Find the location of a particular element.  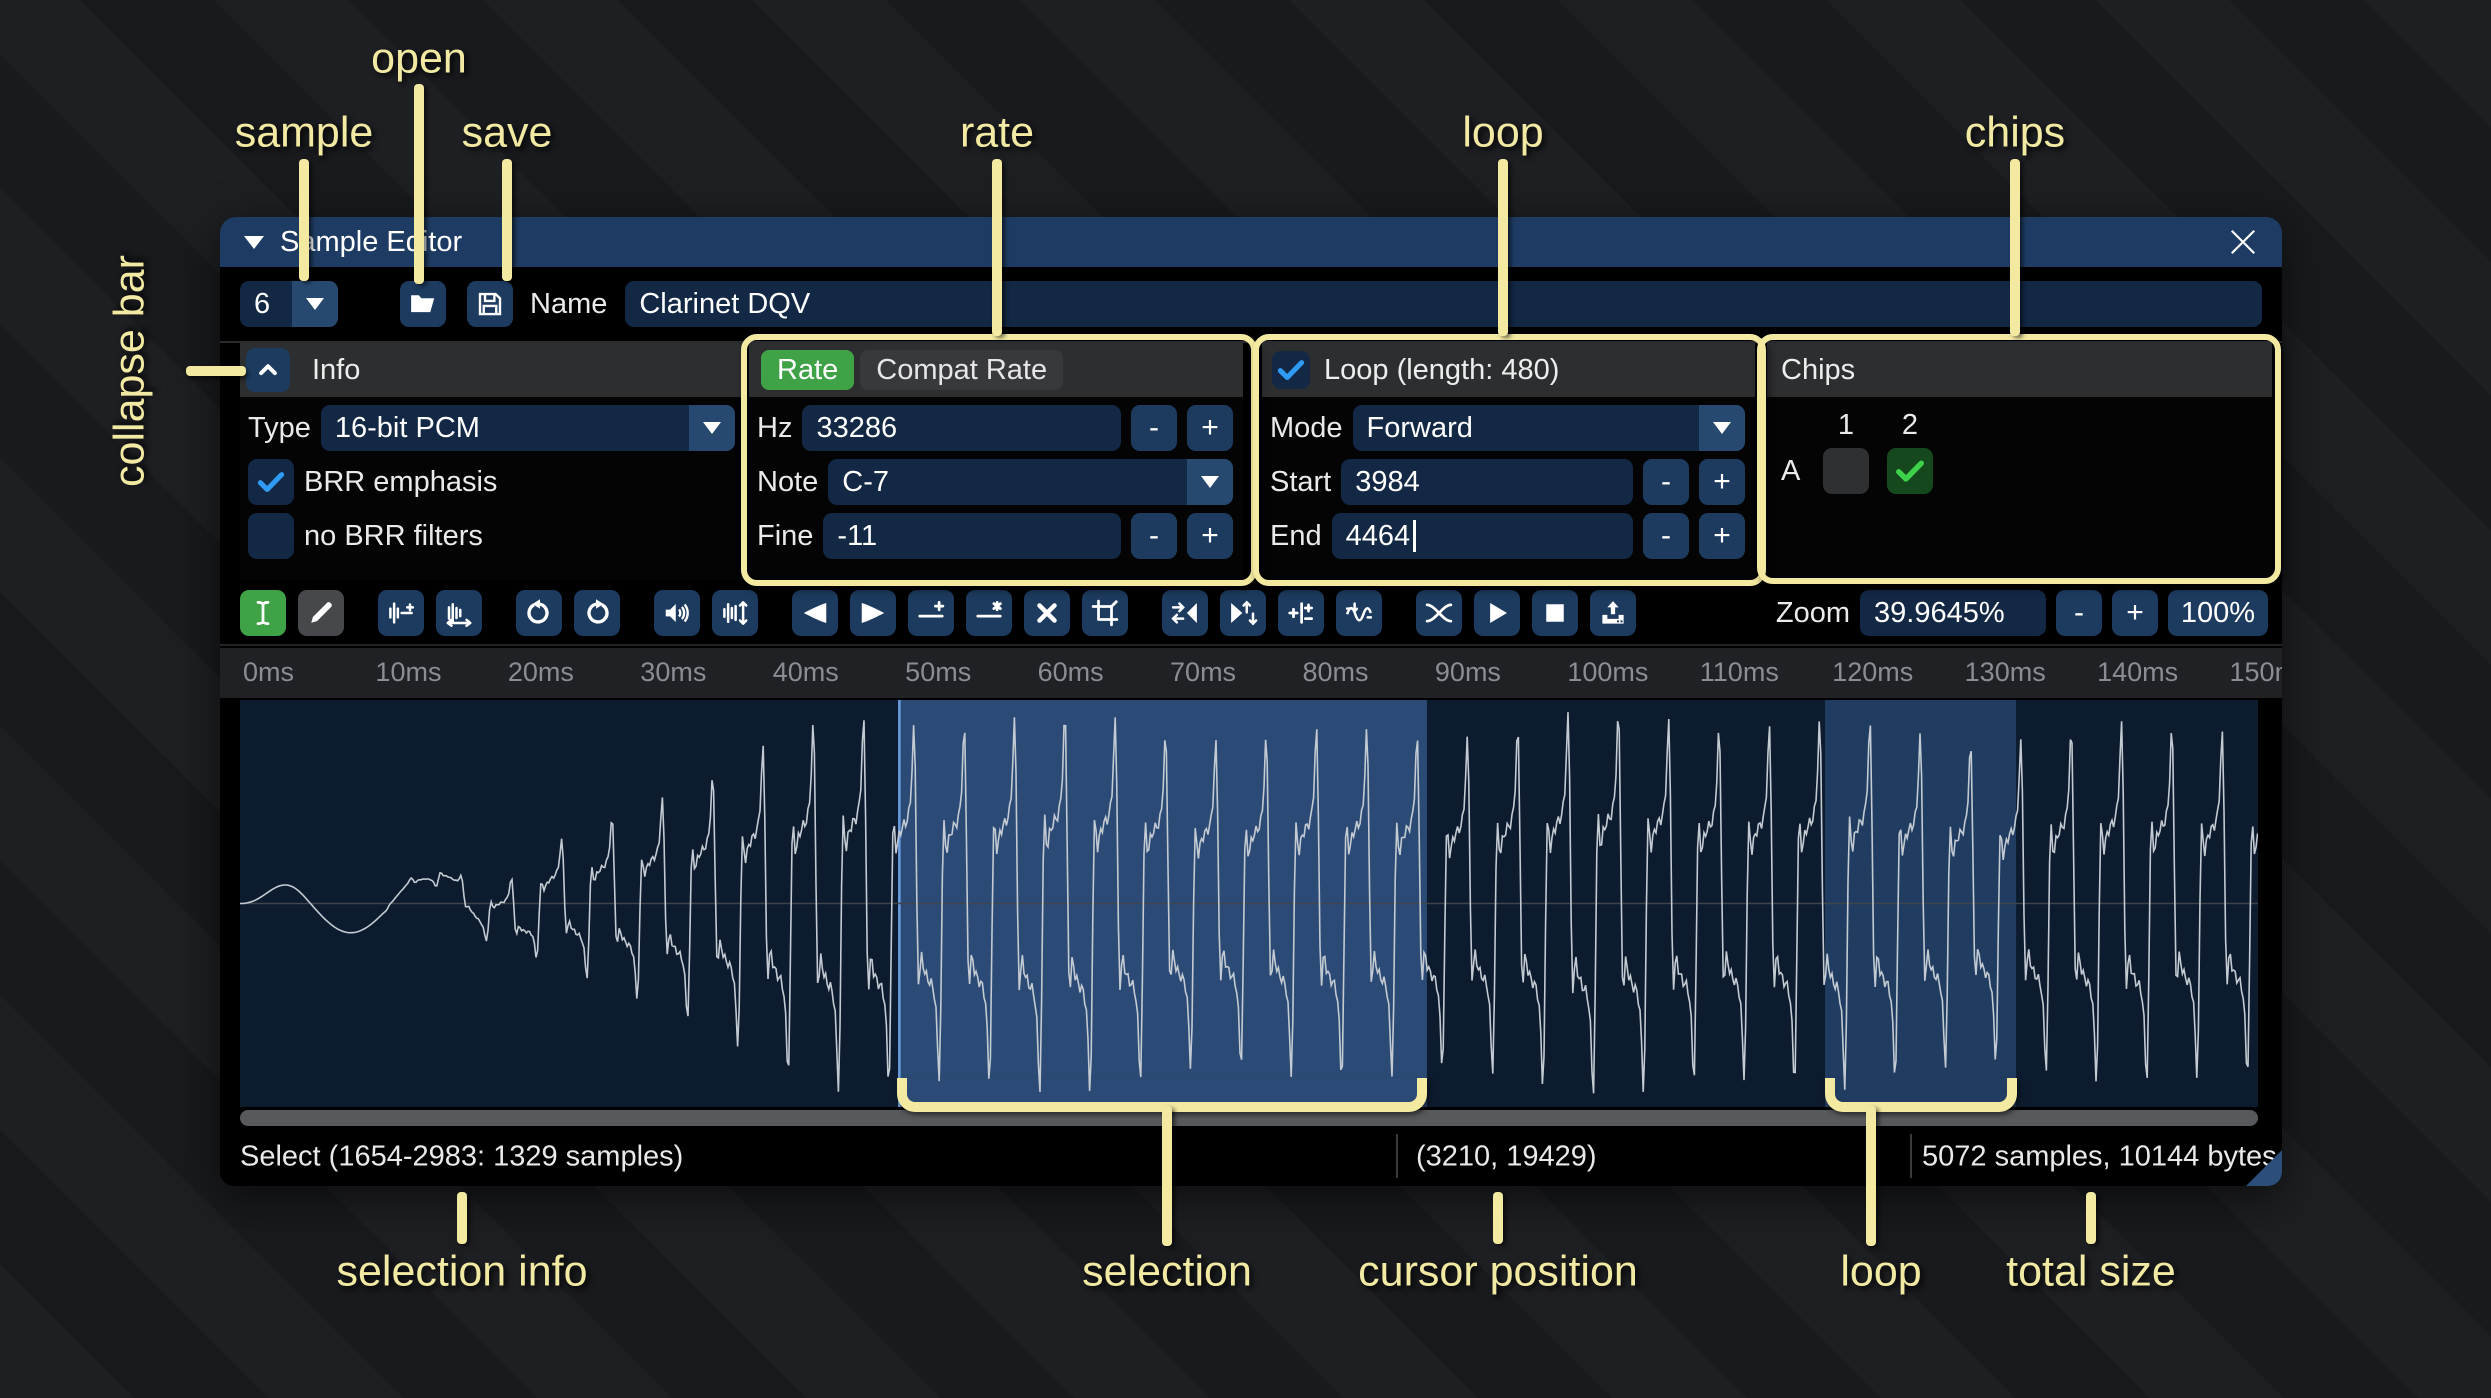

titlebar: Sample Editor is located at coordinates (1251, 242).